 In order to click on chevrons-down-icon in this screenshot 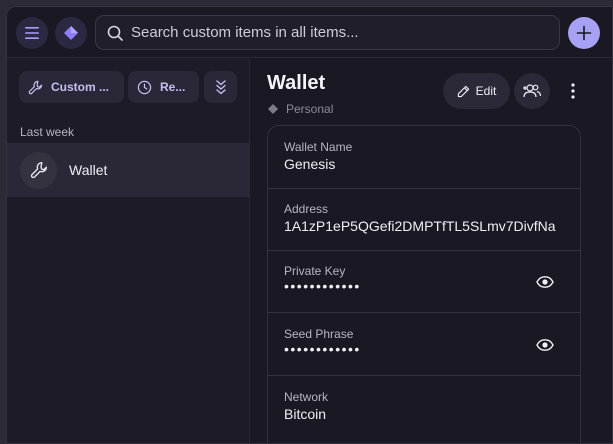, I will do `click(220, 87)`.